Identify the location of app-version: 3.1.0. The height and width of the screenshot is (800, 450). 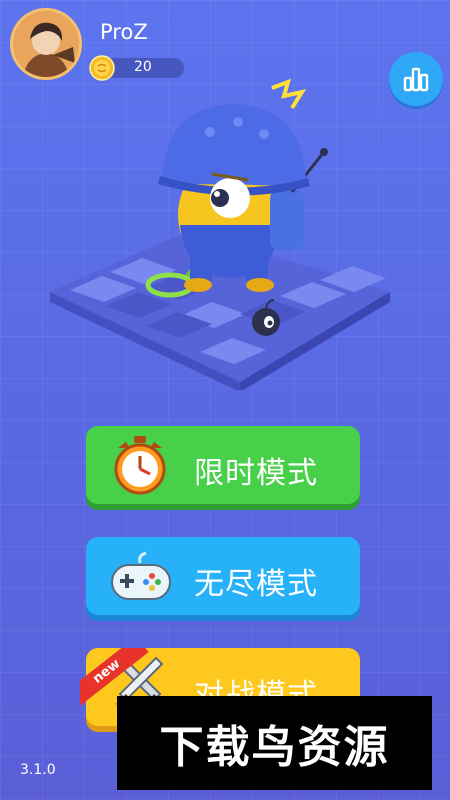
(38, 770).